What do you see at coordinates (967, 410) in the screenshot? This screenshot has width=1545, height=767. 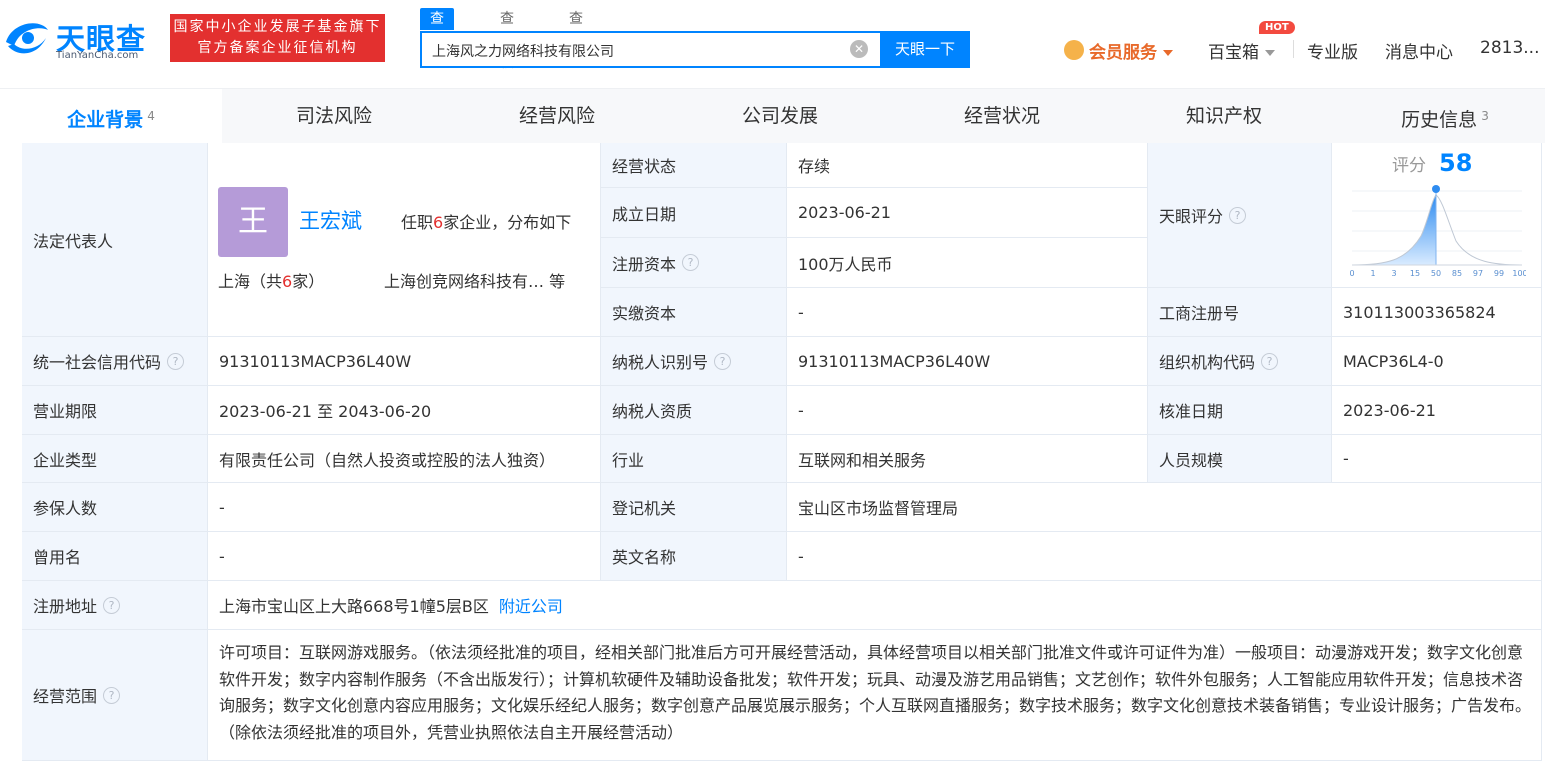 I see `tax-qual-value-cell: -` at bounding box center [967, 410].